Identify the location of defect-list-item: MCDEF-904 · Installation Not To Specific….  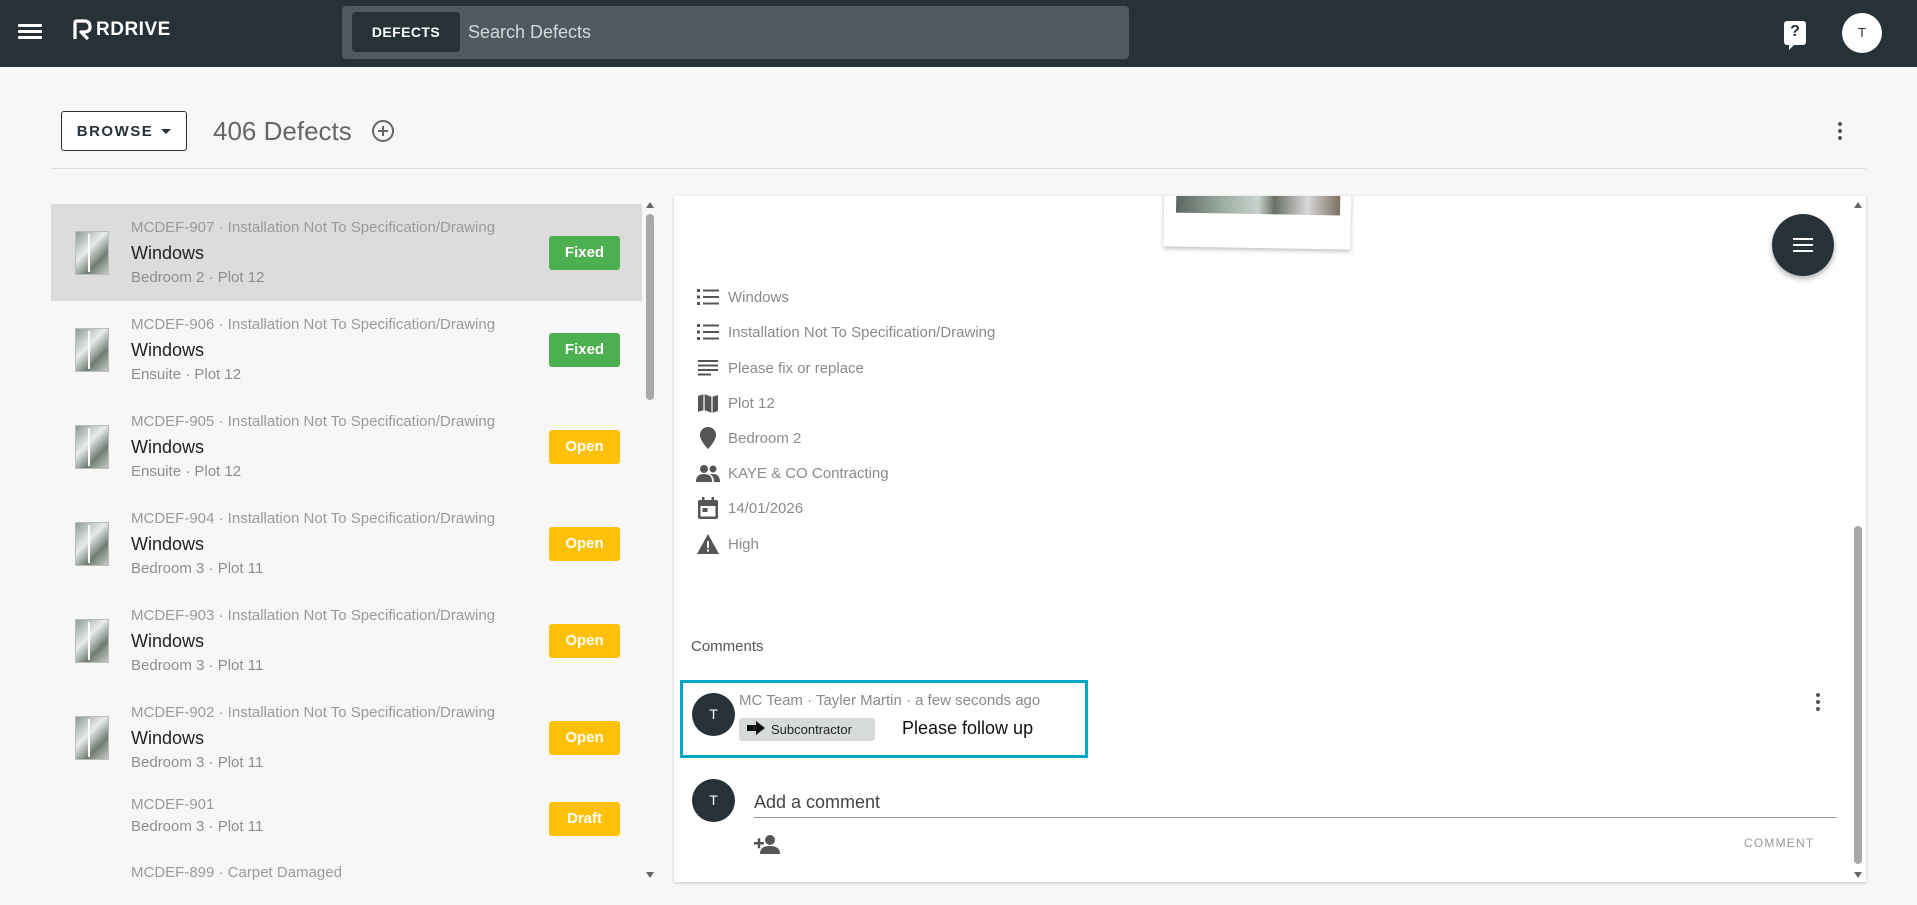
(346, 543).